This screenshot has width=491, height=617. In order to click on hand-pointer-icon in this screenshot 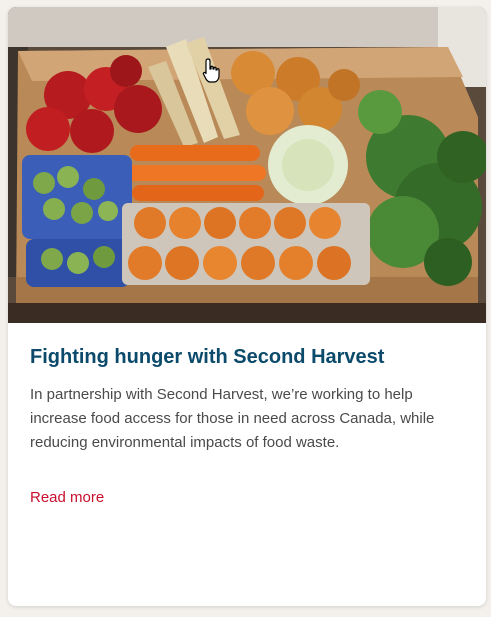, I will do `click(211, 70)`.